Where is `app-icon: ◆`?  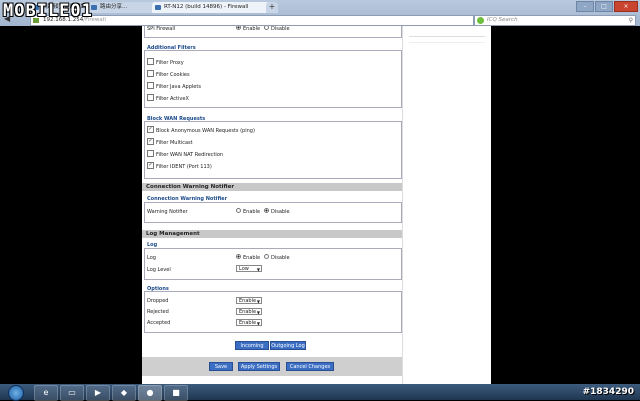
app-icon: ◆ is located at coordinates (124, 393).